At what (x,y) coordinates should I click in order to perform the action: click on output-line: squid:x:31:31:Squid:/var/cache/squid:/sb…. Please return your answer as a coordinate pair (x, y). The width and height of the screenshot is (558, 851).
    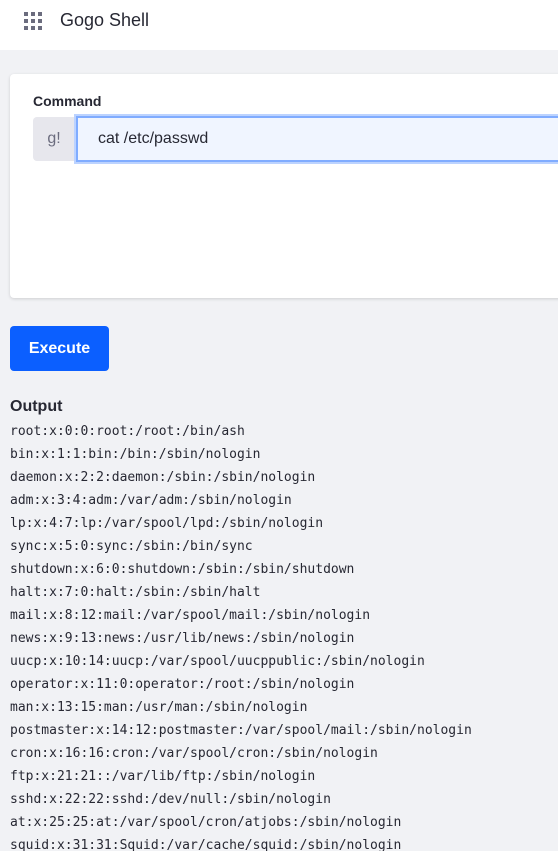
    Looking at the image, I should click on (206, 844).